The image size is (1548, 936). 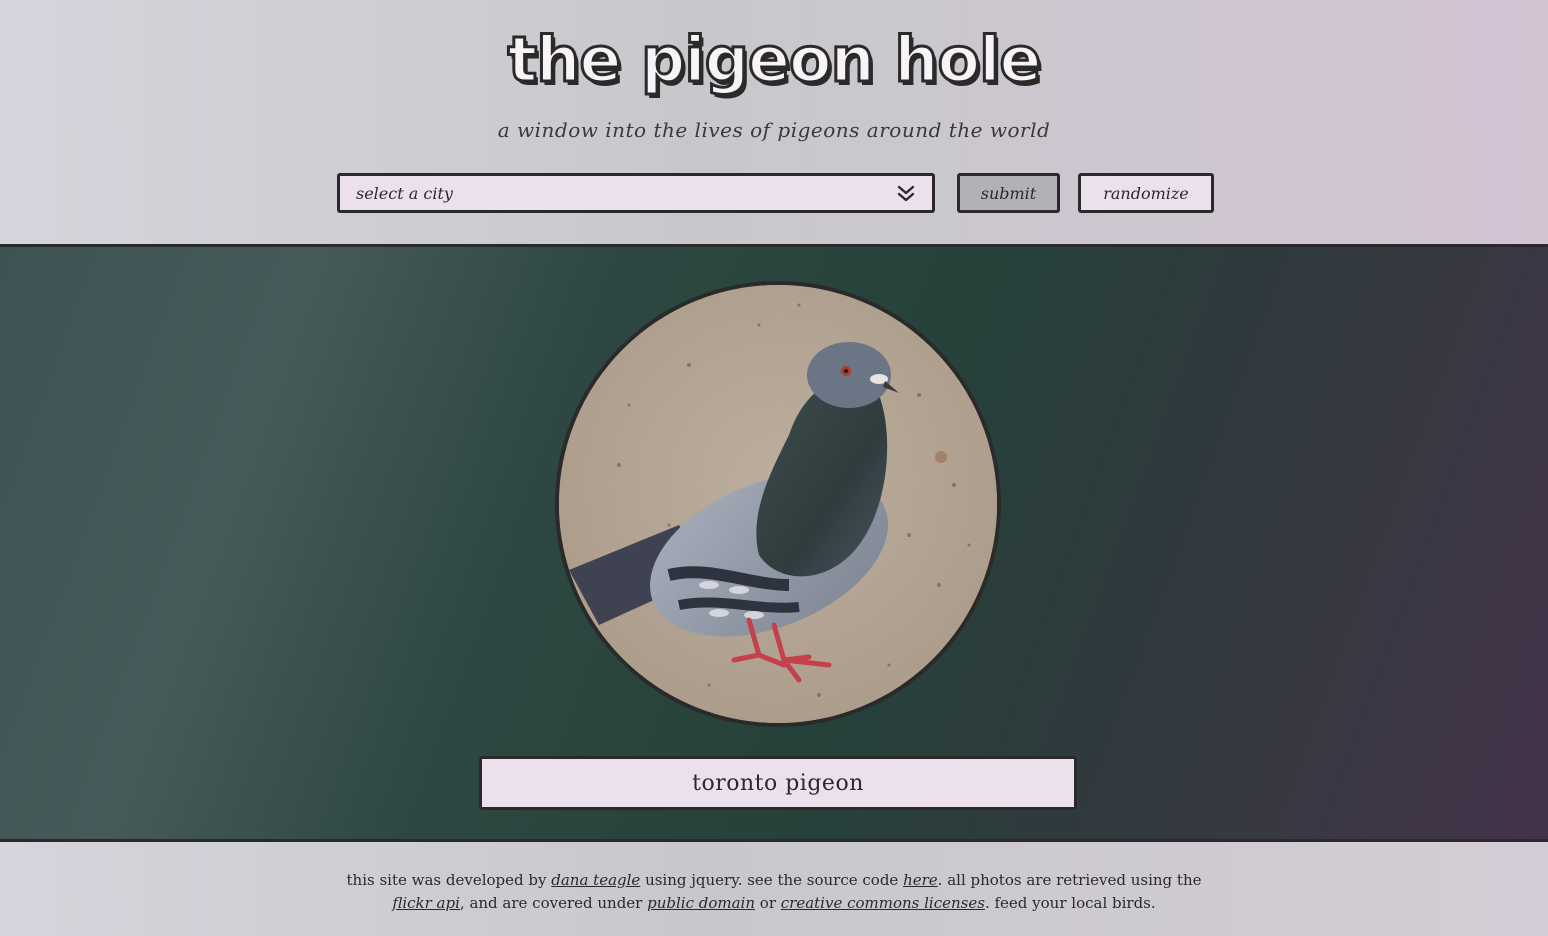 I want to click on city-select-placeholder: select a city, so click(x=404, y=193).